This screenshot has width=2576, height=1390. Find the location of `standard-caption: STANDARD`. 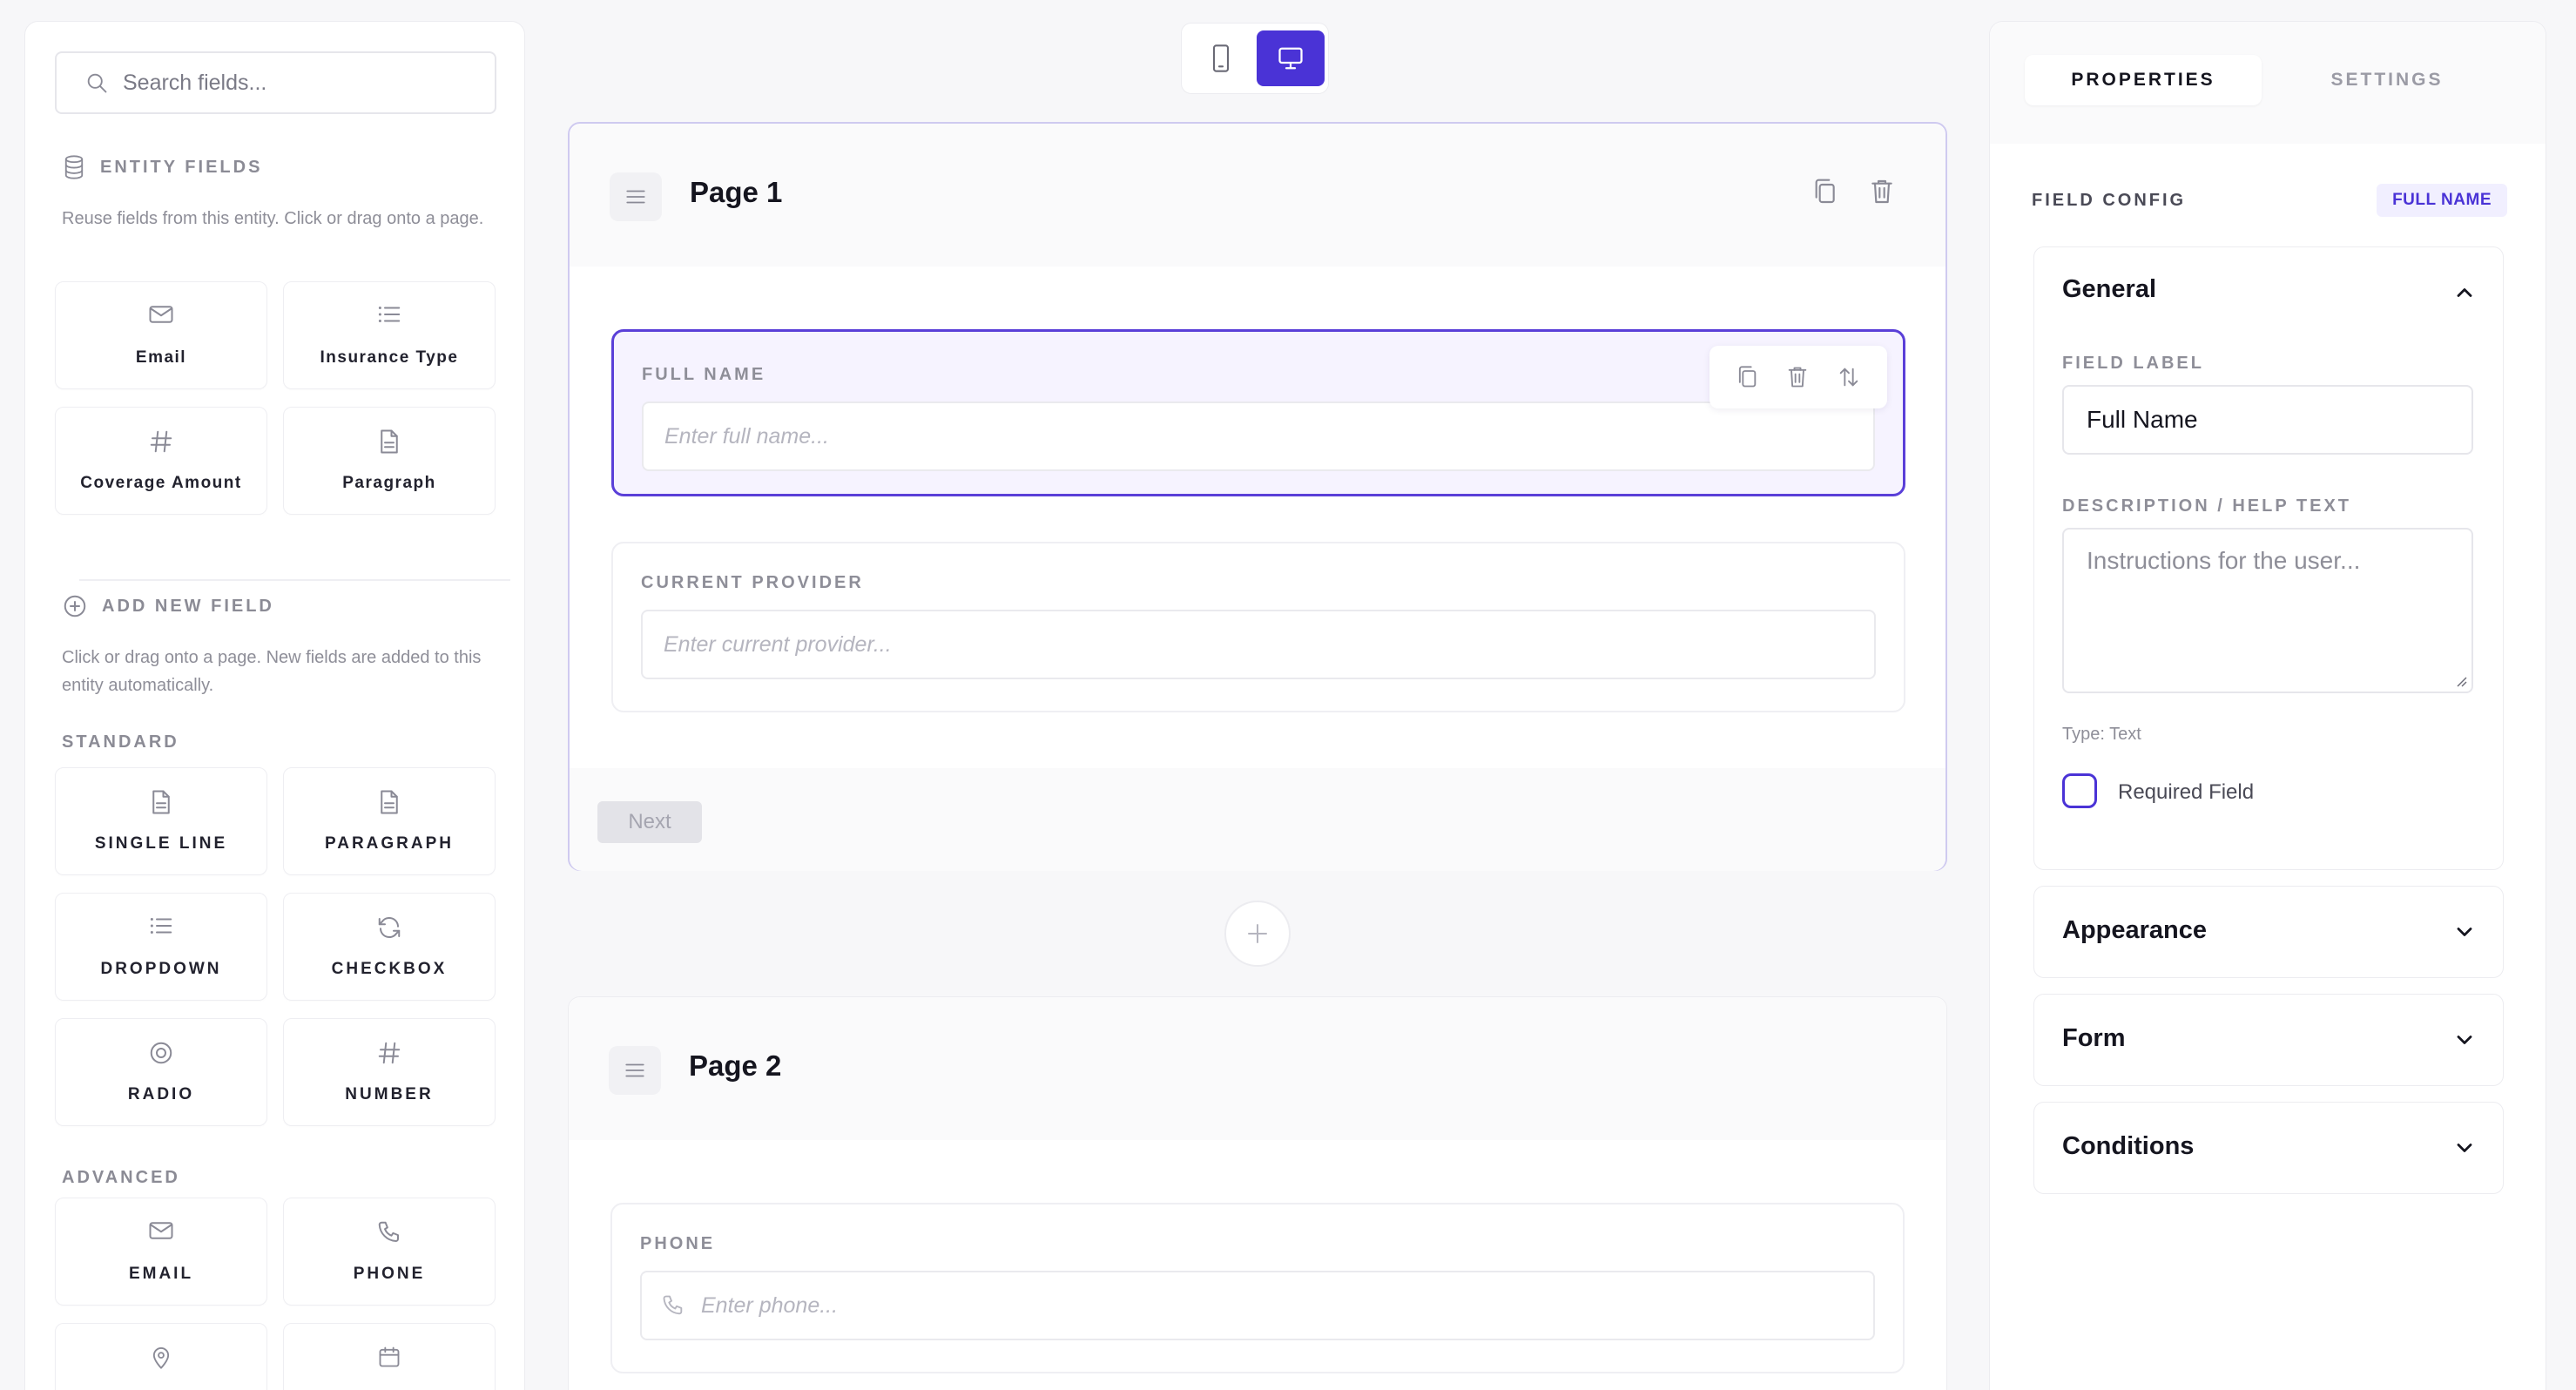

standard-caption: STANDARD is located at coordinates (120, 742).